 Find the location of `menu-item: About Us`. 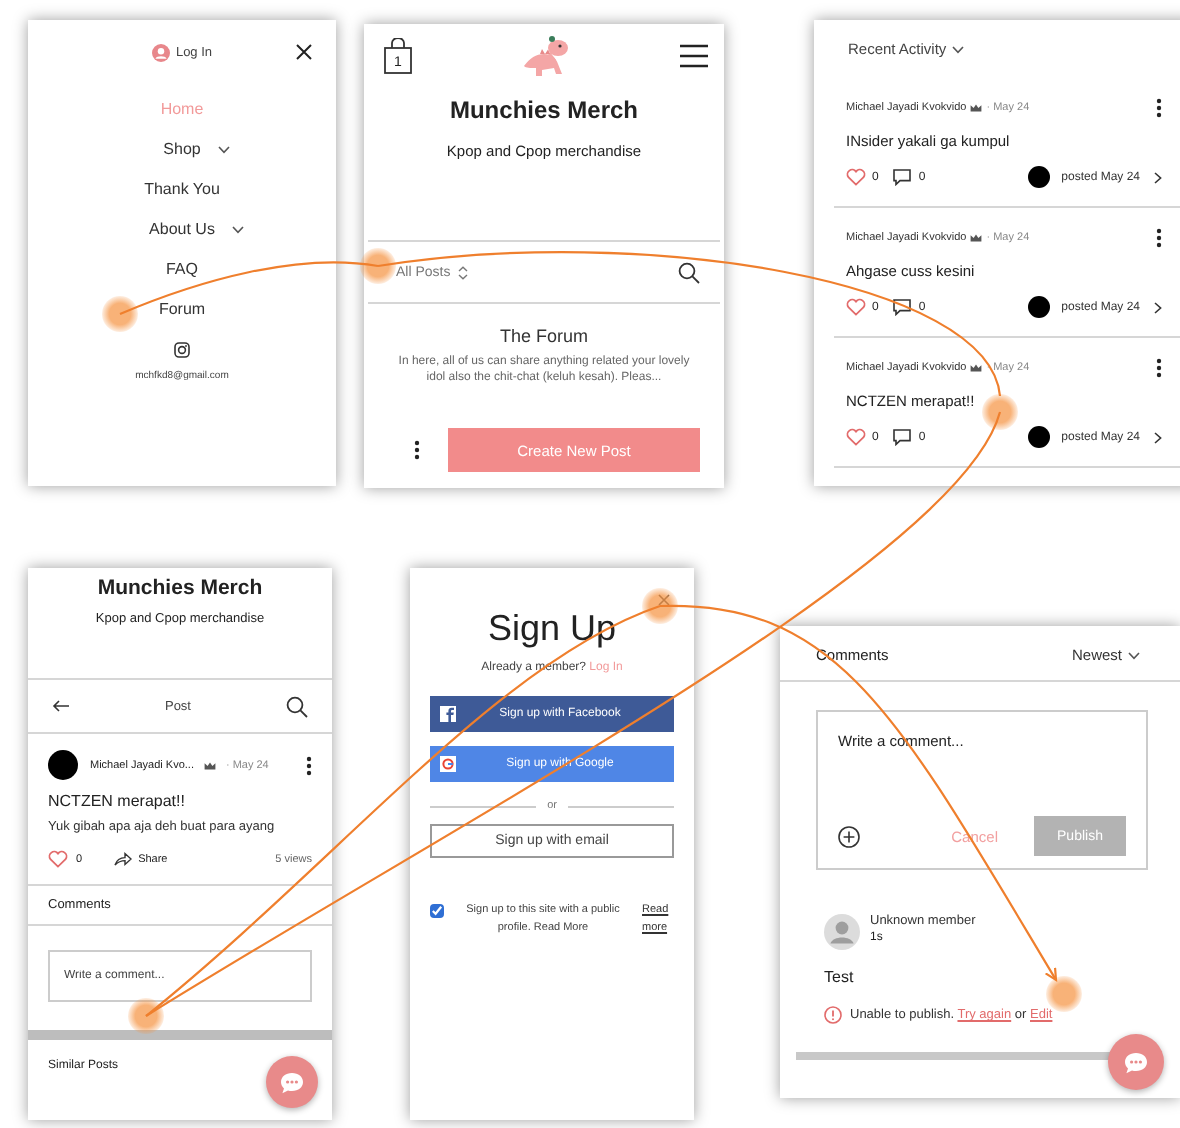

menu-item: About Us is located at coordinates (182, 229).